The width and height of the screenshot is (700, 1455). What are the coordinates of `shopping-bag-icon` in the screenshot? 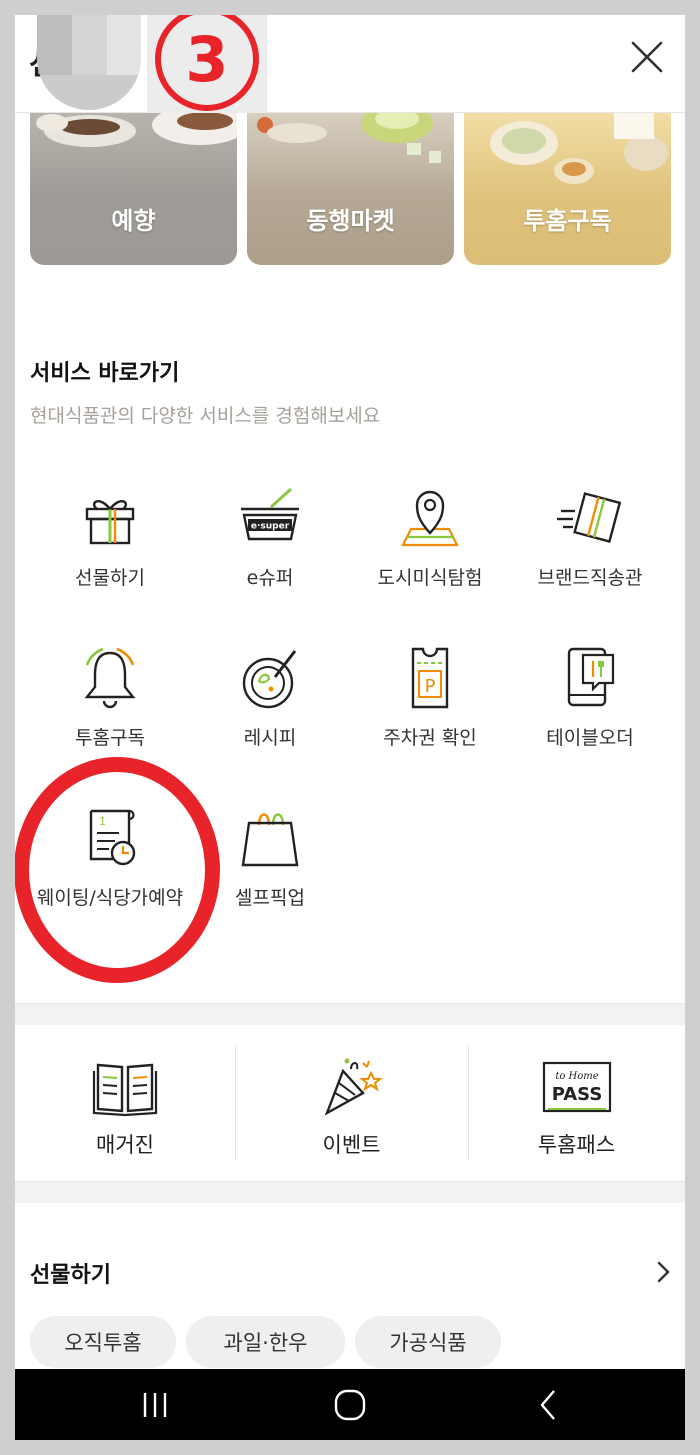 It's located at (270, 840).